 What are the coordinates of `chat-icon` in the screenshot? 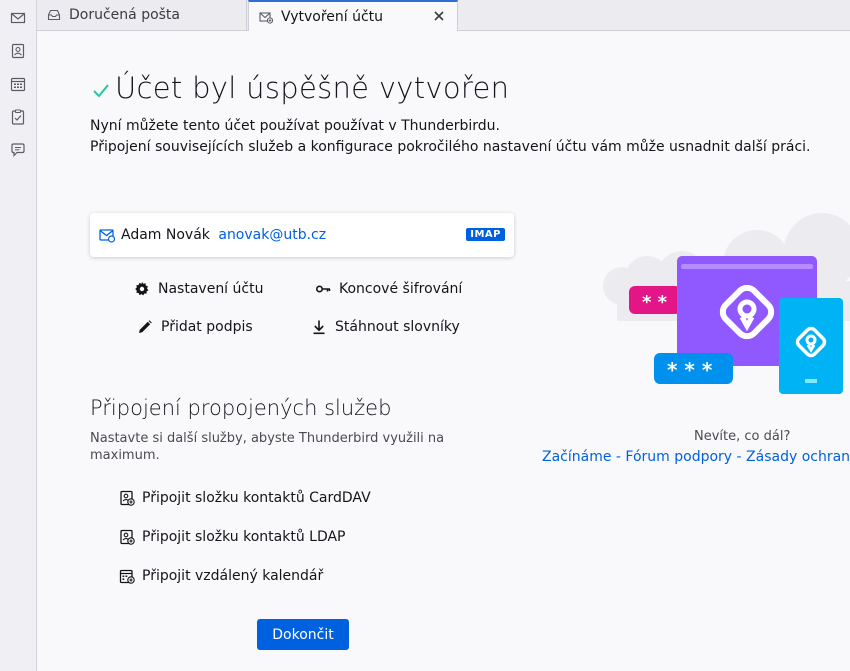 It's located at (18, 150).